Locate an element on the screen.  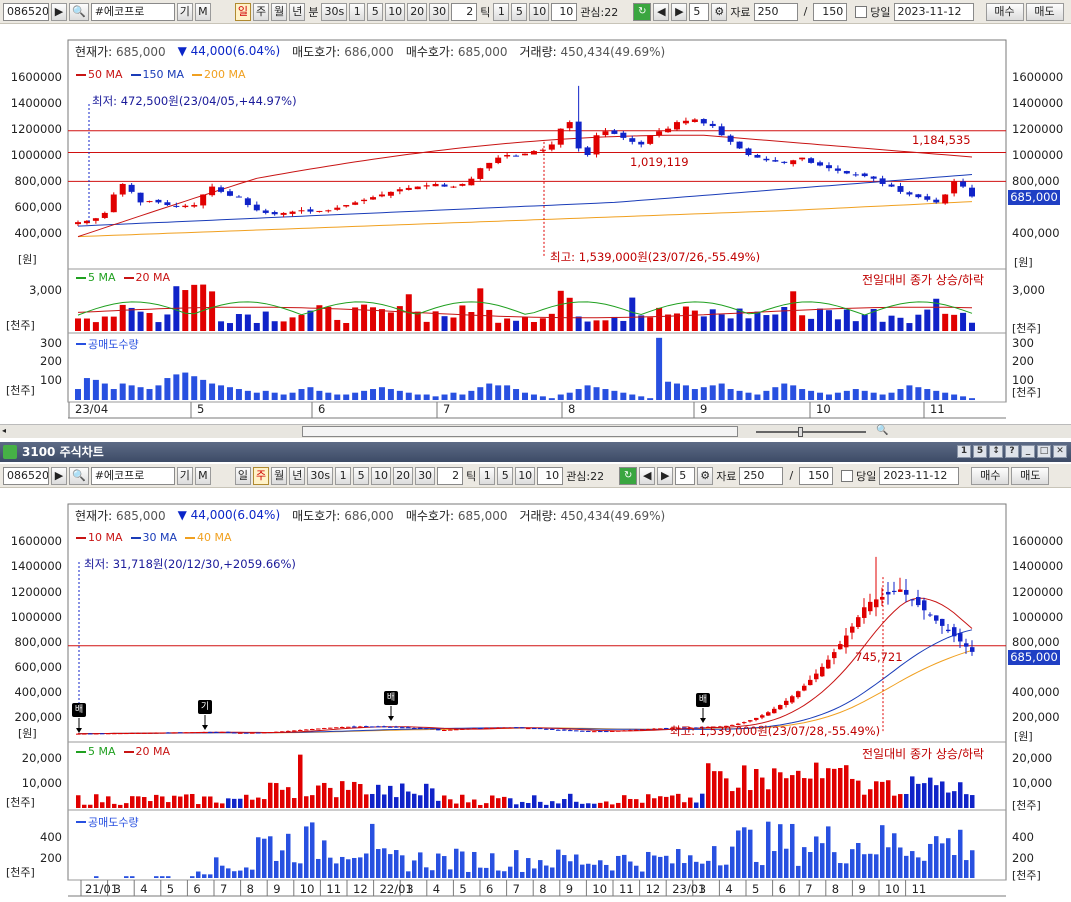
scroll-thumb is located at coordinates (520, 431).